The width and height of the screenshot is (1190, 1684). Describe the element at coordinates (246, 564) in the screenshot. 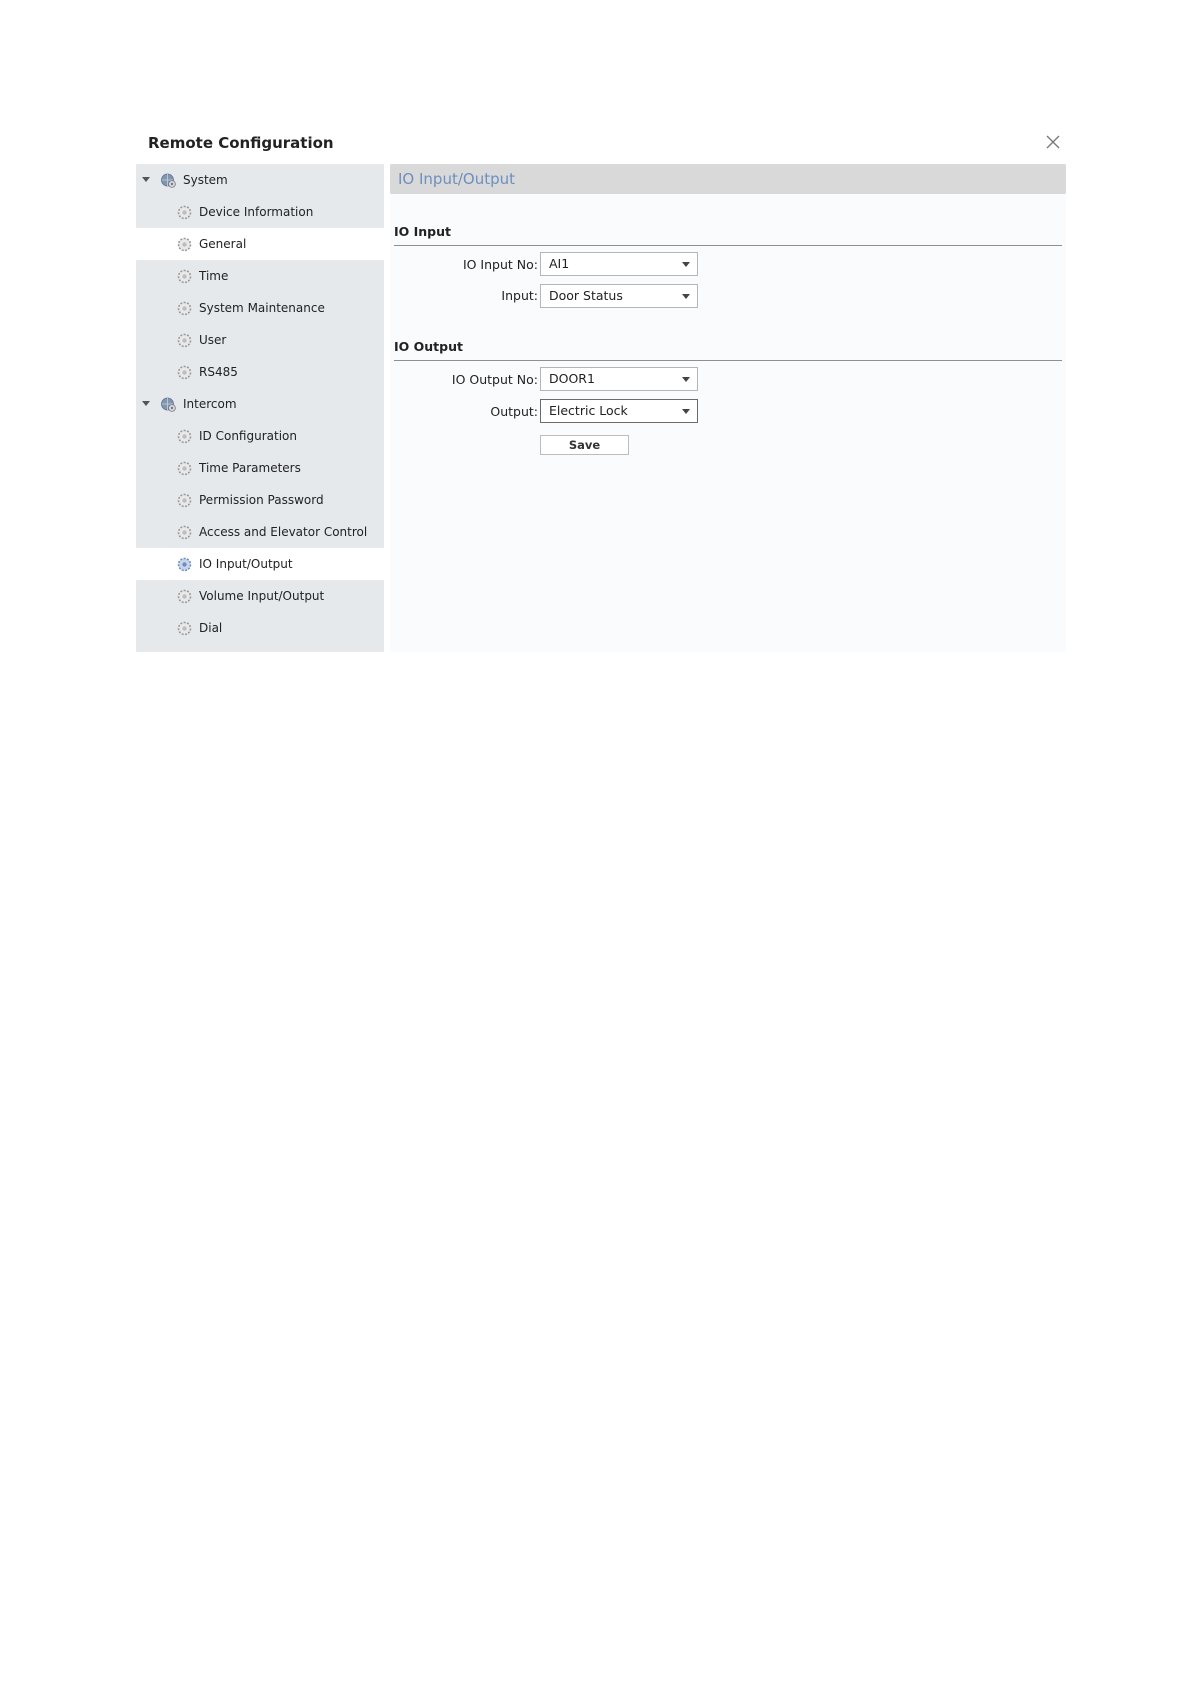

I see `sidebar-item-label: IO Input/Output` at that location.